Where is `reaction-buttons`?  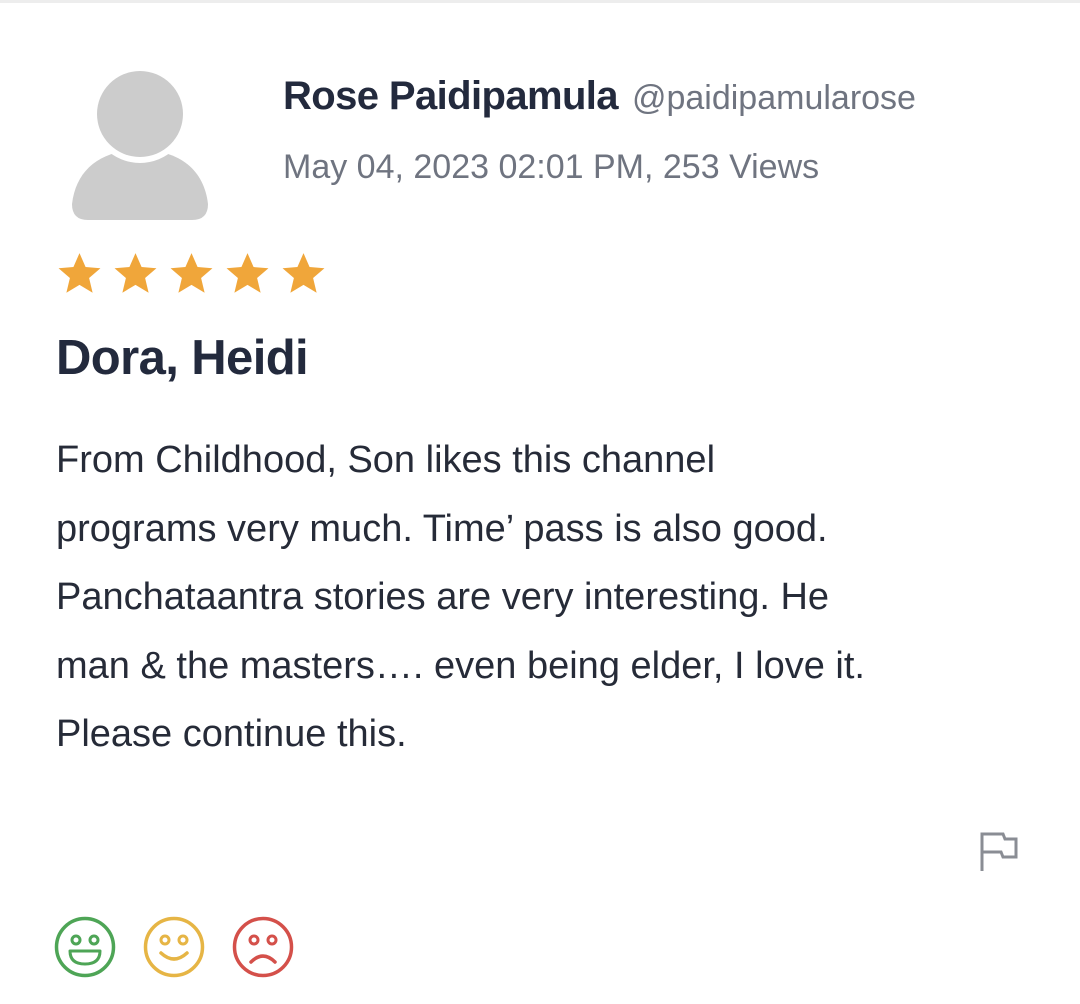
reaction-buttons is located at coordinates (174, 947).